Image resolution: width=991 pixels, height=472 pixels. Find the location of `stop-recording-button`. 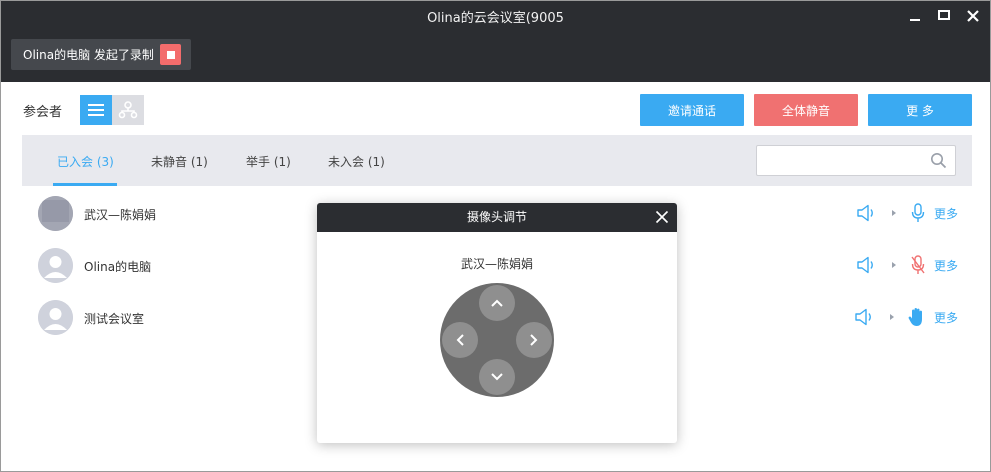

stop-recording-button is located at coordinates (170, 54).